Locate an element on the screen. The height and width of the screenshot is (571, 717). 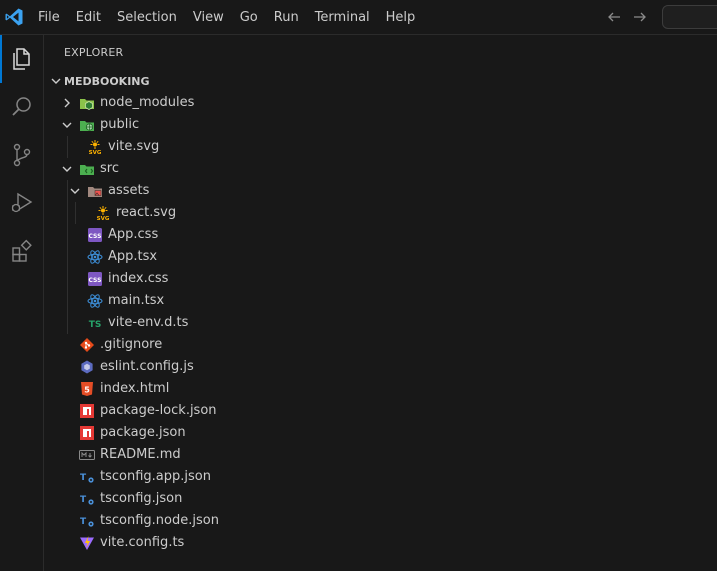
run-debug-activity-button is located at coordinates (22, 203).